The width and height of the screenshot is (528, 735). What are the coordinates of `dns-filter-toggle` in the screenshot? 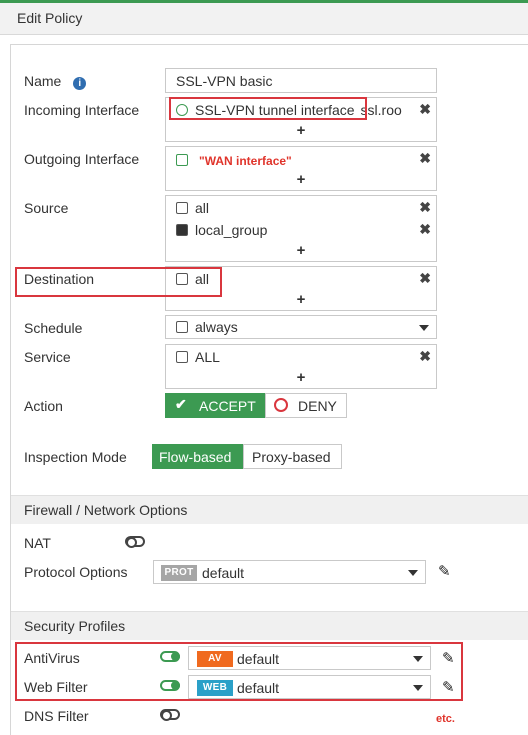 It's located at (170, 715).